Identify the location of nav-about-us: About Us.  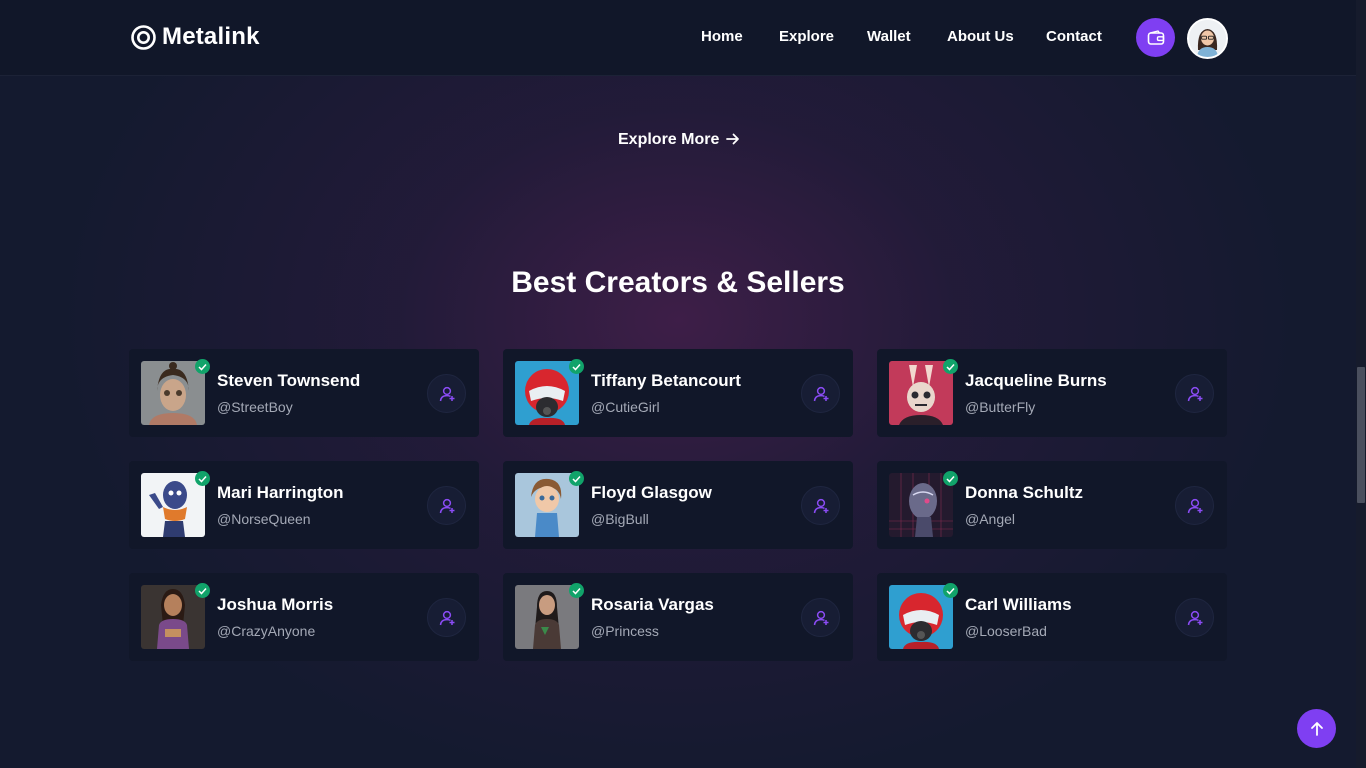
(980, 36).